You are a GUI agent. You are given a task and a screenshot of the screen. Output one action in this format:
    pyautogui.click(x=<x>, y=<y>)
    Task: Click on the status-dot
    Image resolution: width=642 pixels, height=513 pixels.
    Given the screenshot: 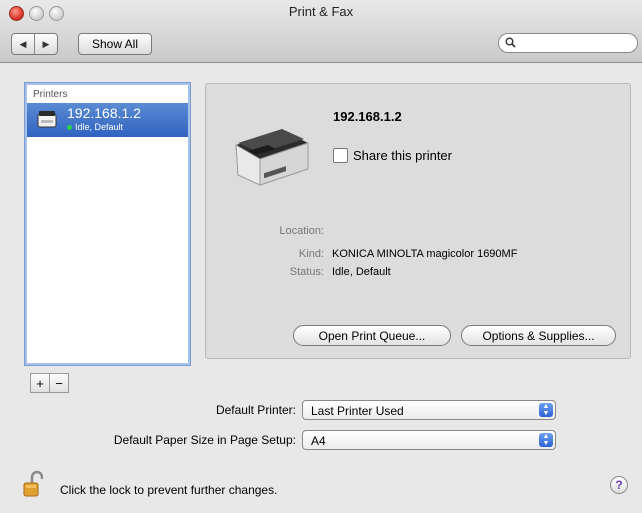 What is the action you would take?
    pyautogui.click(x=69, y=128)
    